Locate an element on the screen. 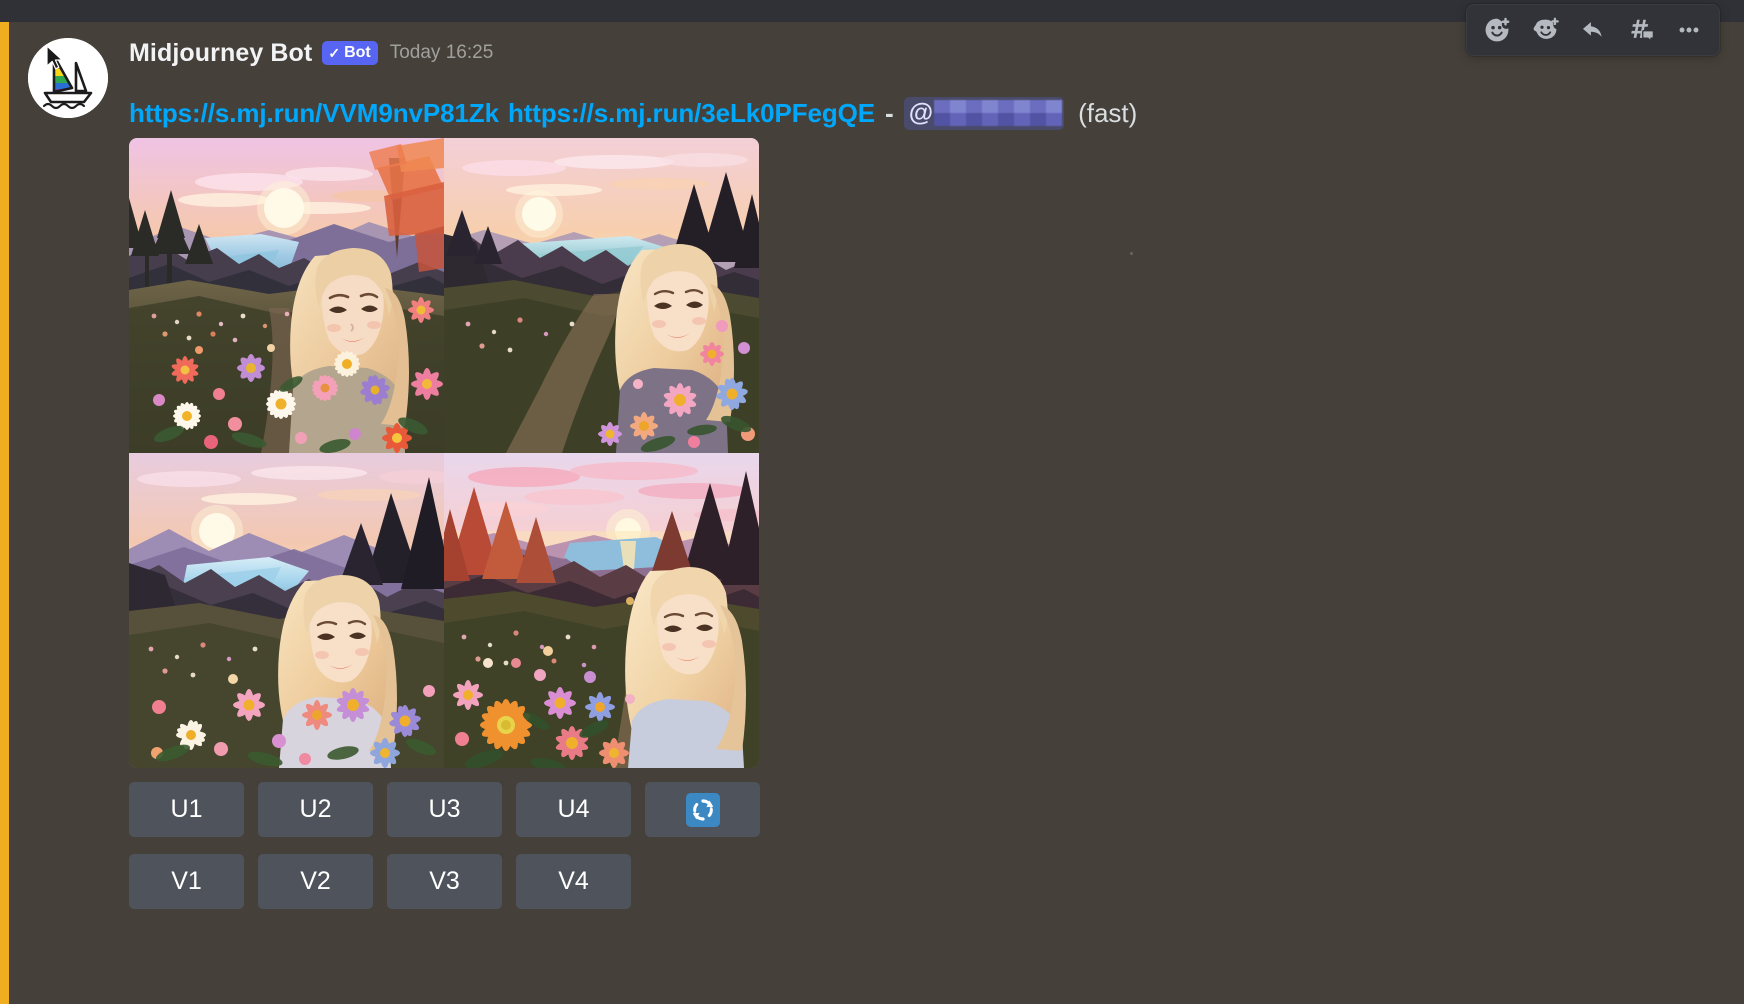 The image size is (1744, 1004). add-super-reaction-icon is located at coordinates (1546, 28).